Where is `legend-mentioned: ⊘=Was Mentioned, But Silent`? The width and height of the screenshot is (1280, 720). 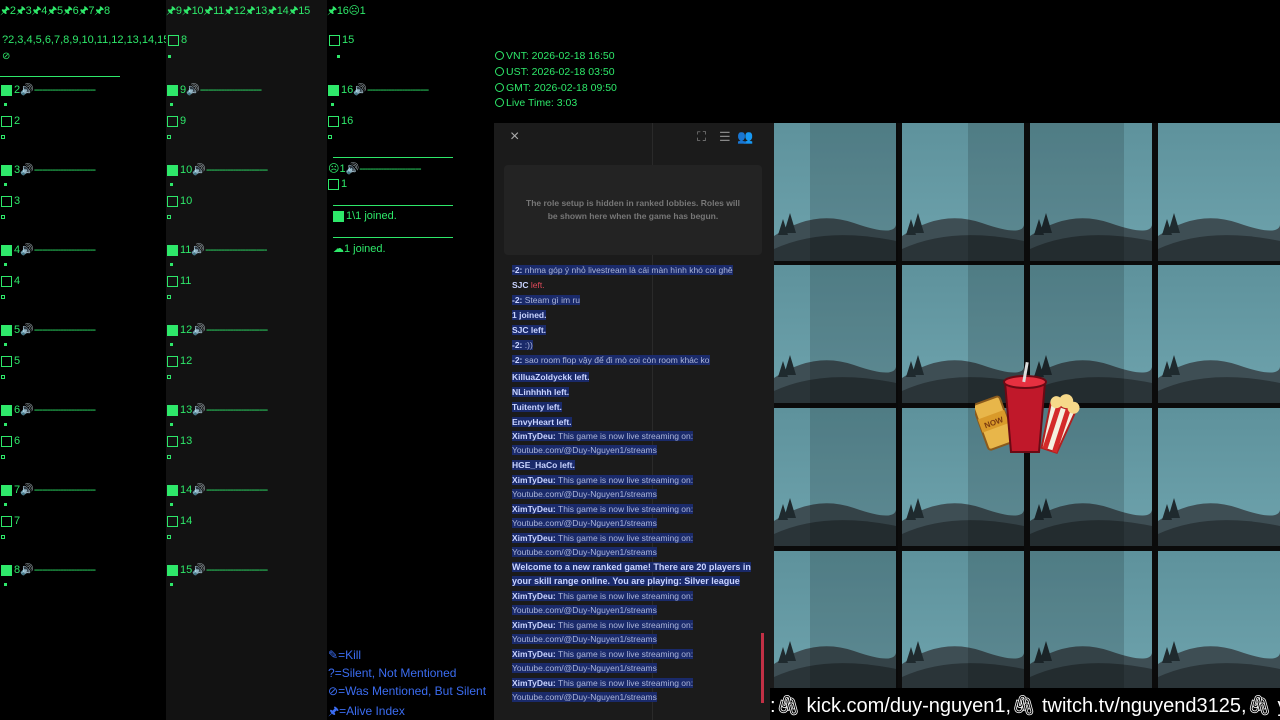 legend-mentioned: ⊘=Was Mentioned, But Silent is located at coordinates (407, 691).